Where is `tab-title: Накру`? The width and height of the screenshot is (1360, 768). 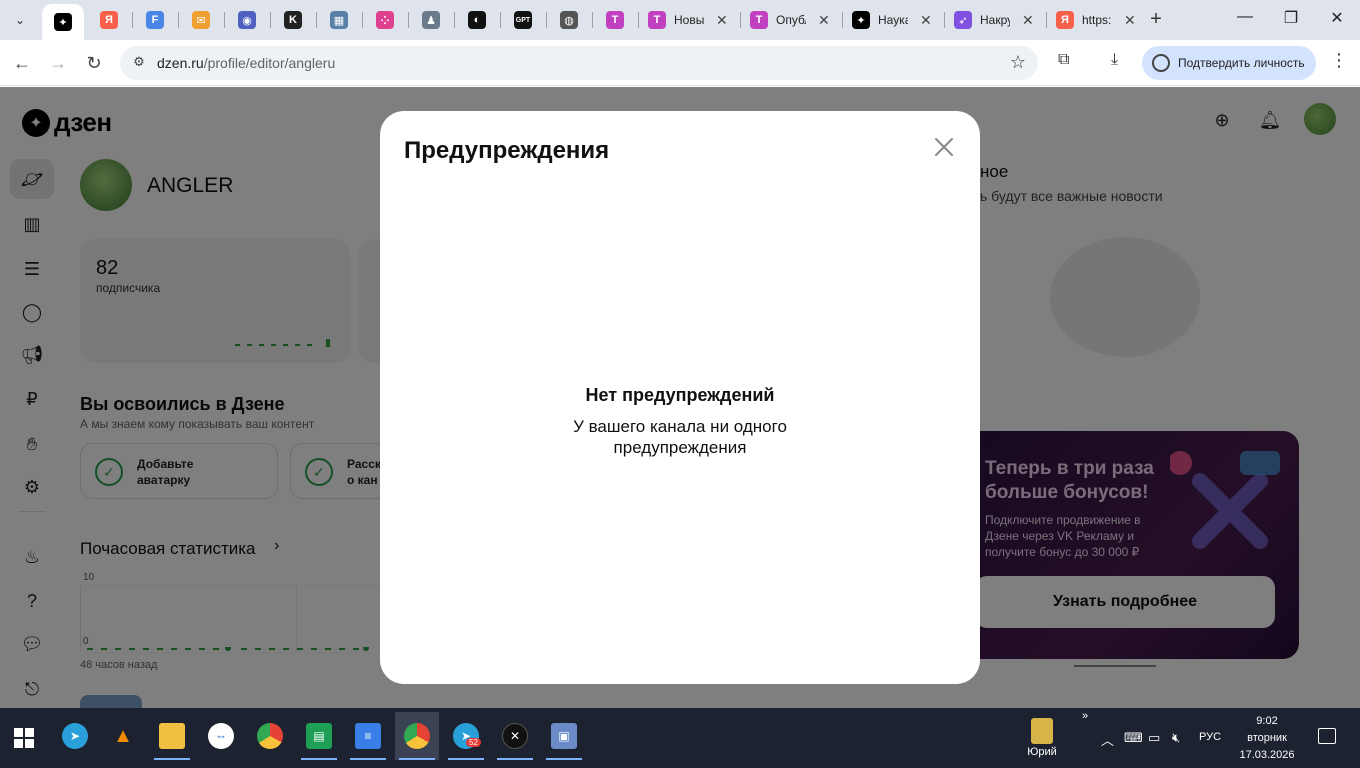
tab-title: Накру is located at coordinates (995, 20).